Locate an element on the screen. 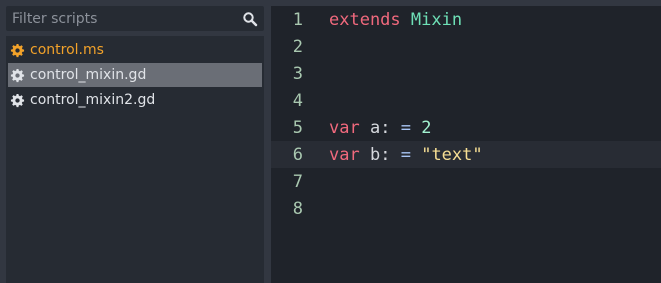 This screenshot has width=661, height=283. filter-scripts-input is located at coordinates (120, 18).